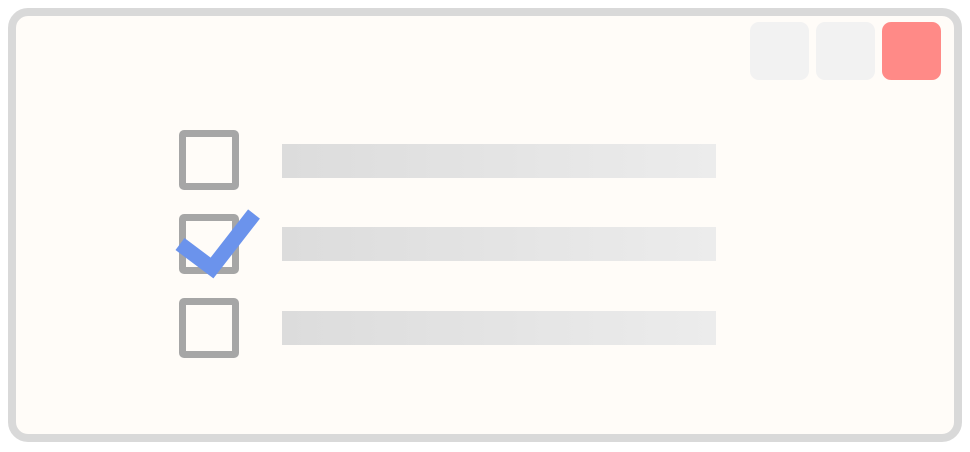 The width and height of the screenshot is (970, 452). What do you see at coordinates (779, 51) in the screenshot?
I see `minimize-button` at bounding box center [779, 51].